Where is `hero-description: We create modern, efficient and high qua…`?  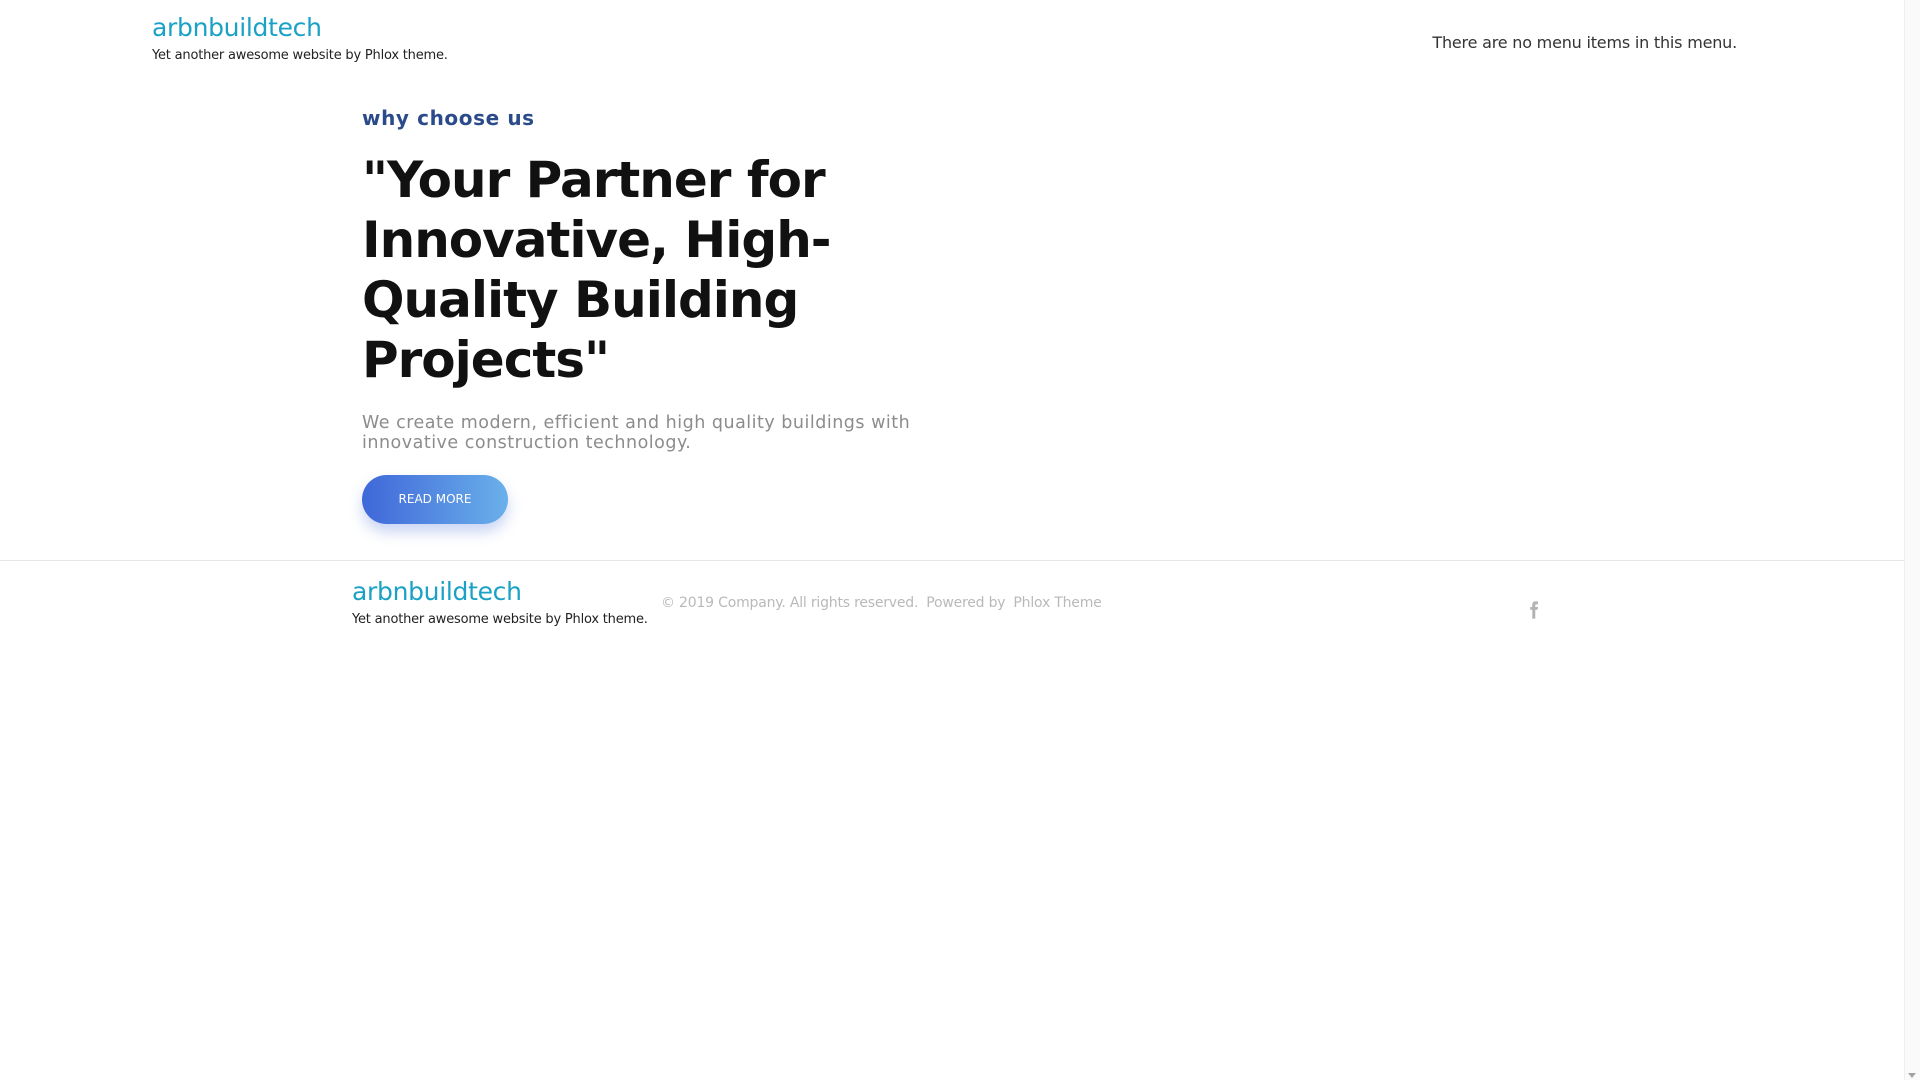
hero-description: We create modern, efficient and high qua… is located at coordinates (636, 433).